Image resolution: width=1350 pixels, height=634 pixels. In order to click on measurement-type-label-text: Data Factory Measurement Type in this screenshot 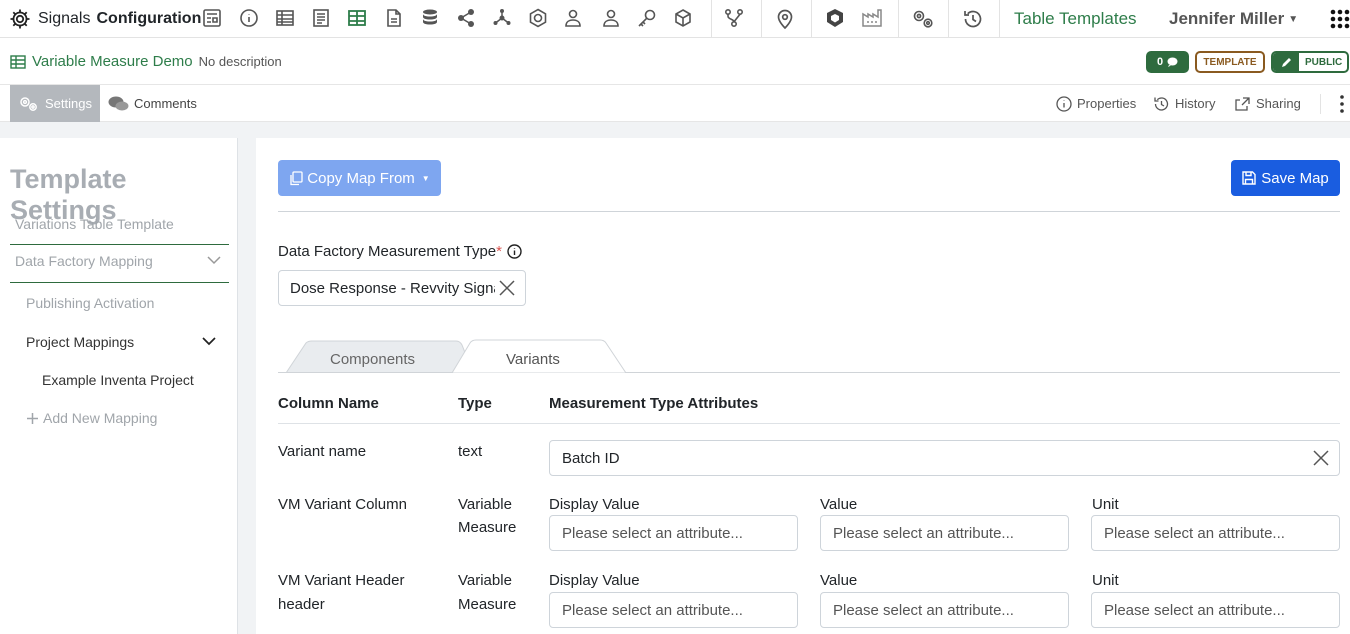, I will do `click(387, 251)`.